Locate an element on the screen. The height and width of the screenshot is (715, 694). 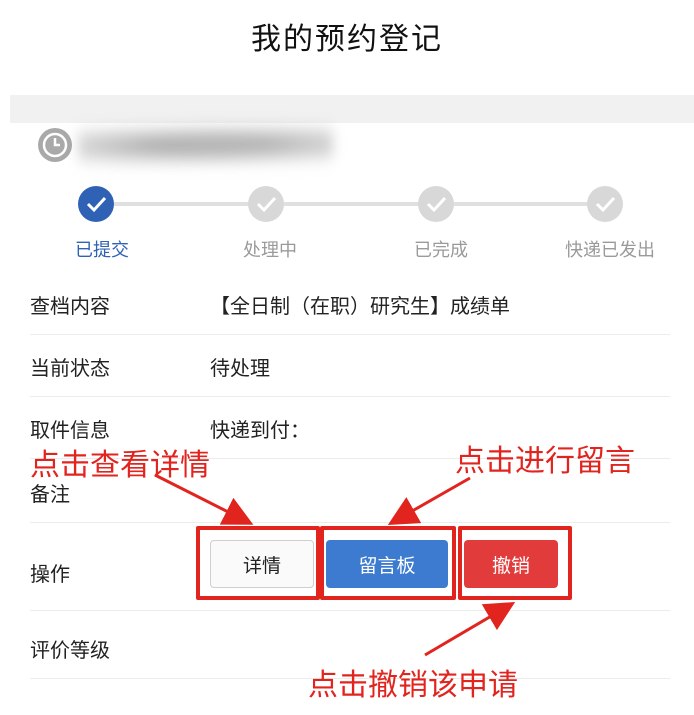
arrow-to-detail is located at coordinates (204, 499).